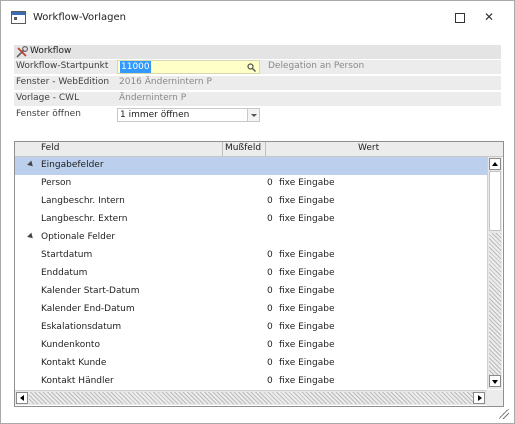 The height and width of the screenshot is (424, 515). What do you see at coordinates (251, 256) in the screenshot?
I see `table-row: Startdatum 0 fixe Eingabe` at bounding box center [251, 256].